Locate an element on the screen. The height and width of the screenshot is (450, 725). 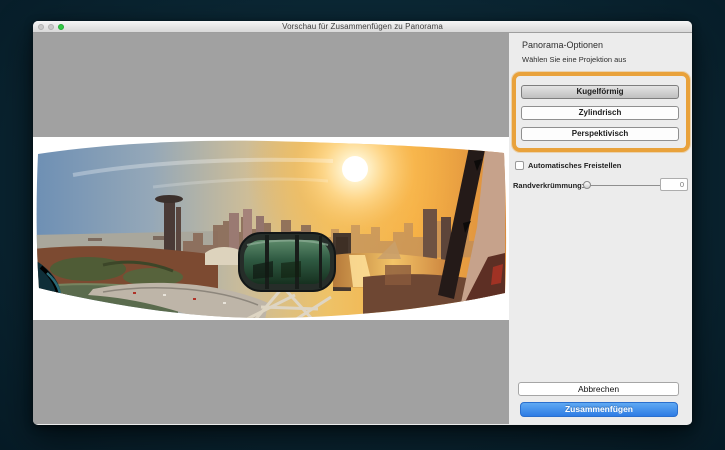
edge-warp-label: Randverkrümmung: is located at coordinates (549, 185).